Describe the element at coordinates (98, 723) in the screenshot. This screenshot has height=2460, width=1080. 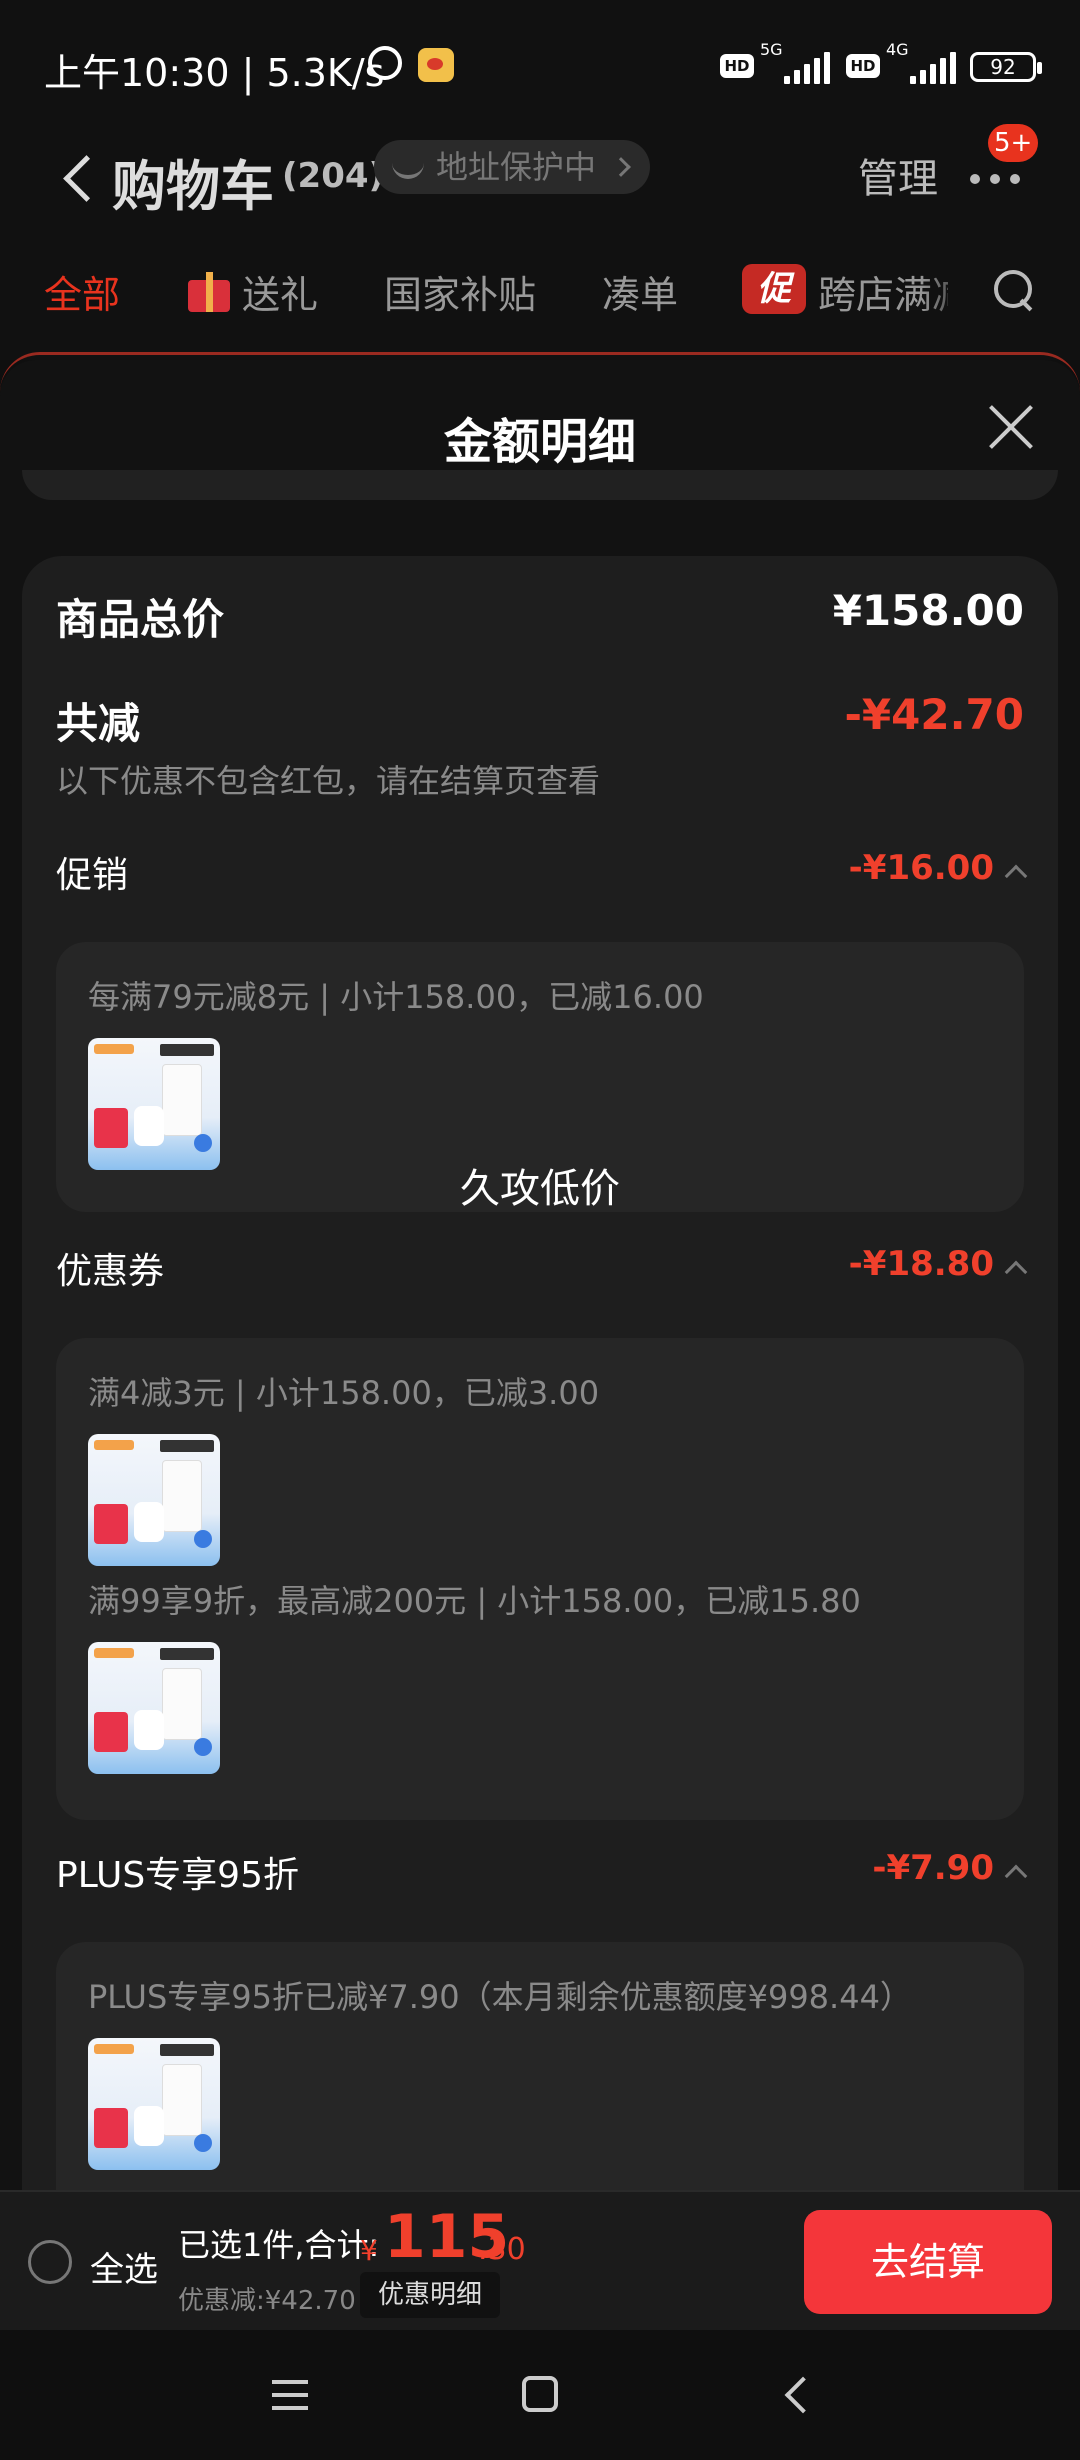
I see `discount-label: 共减` at that location.